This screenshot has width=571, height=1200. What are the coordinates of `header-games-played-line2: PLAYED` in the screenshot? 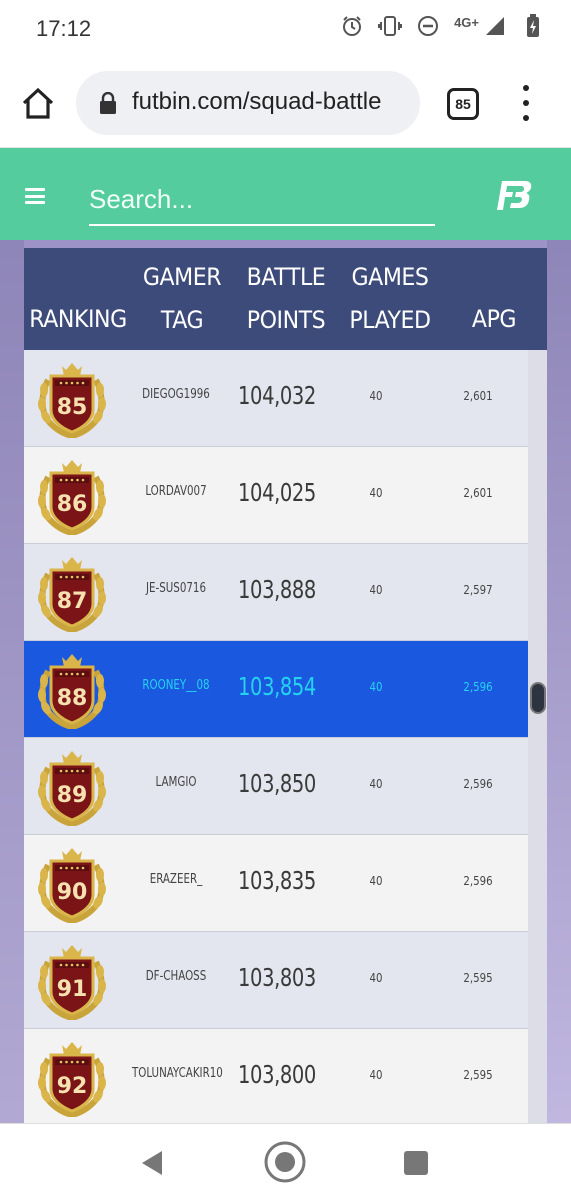 It's located at (390, 320).